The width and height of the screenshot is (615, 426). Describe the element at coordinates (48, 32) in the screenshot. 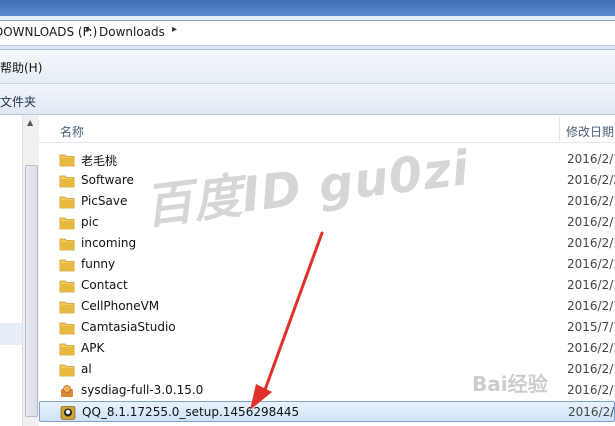

I see `breadcrumb-drive: DOWNLOADS (F:)` at that location.